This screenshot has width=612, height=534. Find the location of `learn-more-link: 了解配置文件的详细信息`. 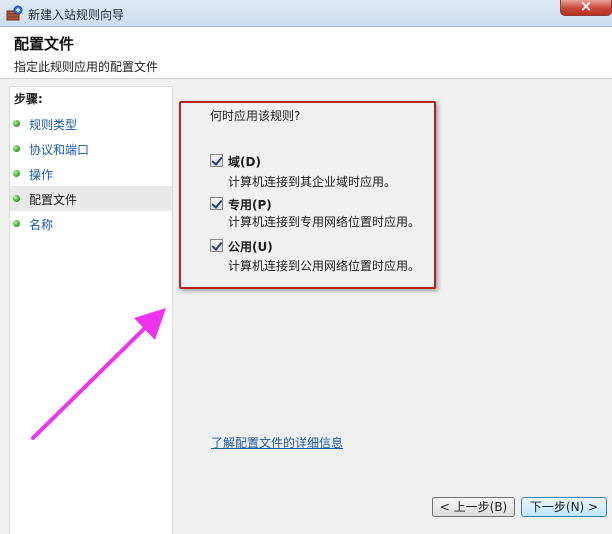

learn-more-link: 了解配置文件的详细信息 is located at coordinates (277, 442).